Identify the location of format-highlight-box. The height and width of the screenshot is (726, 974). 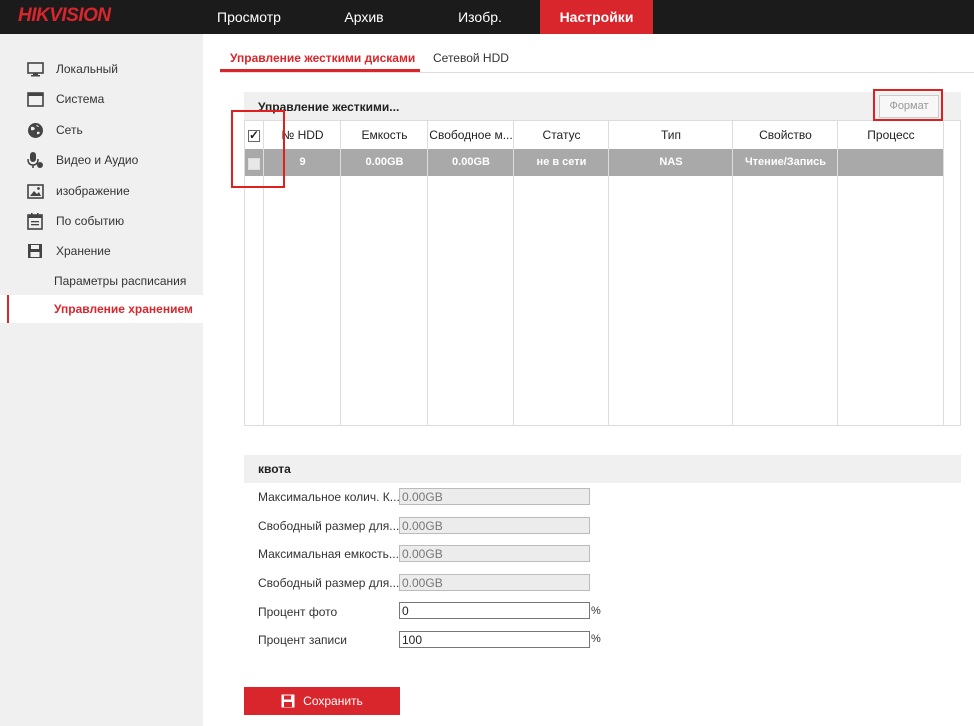
(908, 105).